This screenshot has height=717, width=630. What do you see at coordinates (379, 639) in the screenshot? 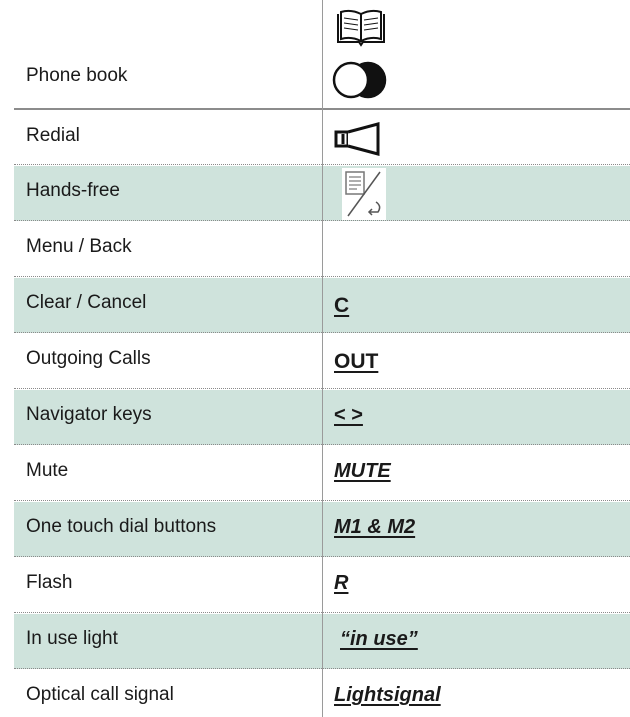
I see `in-use-symbol: “in use”` at bounding box center [379, 639].